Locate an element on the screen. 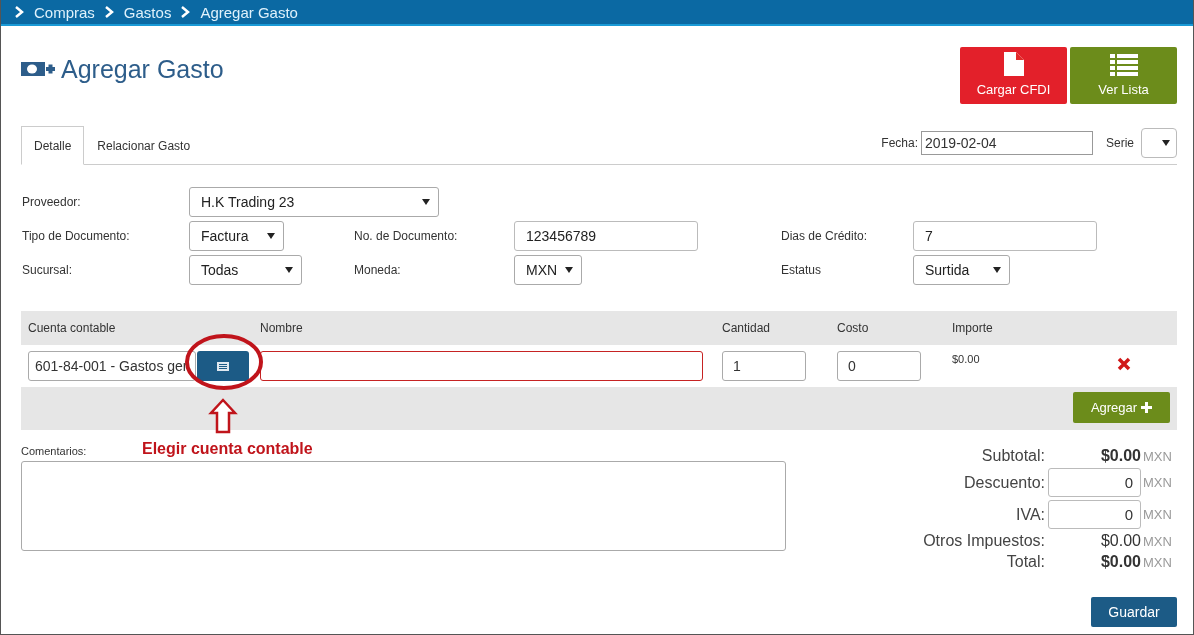 This screenshot has height=635, width=1194. money-plus-icon is located at coordinates (38, 69).